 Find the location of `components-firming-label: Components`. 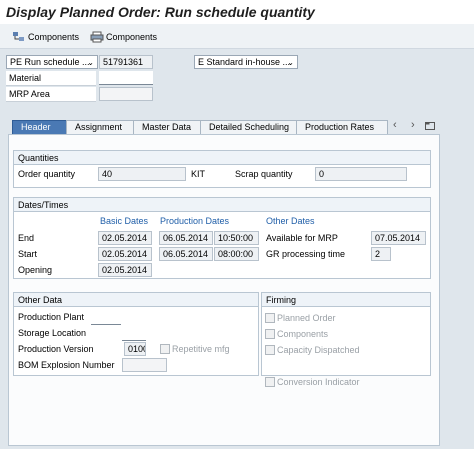

components-firming-label: Components is located at coordinates (303, 334).